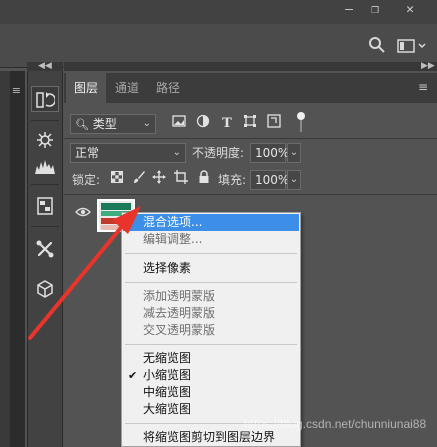  What do you see at coordinates (204, 180) in the screenshot?
I see `lock-all-icon` at bounding box center [204, 180].